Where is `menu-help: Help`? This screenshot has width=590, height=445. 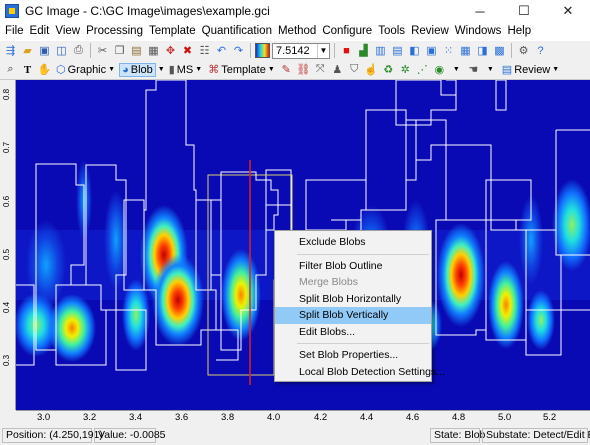
menu-help: Help is located at coordinates (519, 31).